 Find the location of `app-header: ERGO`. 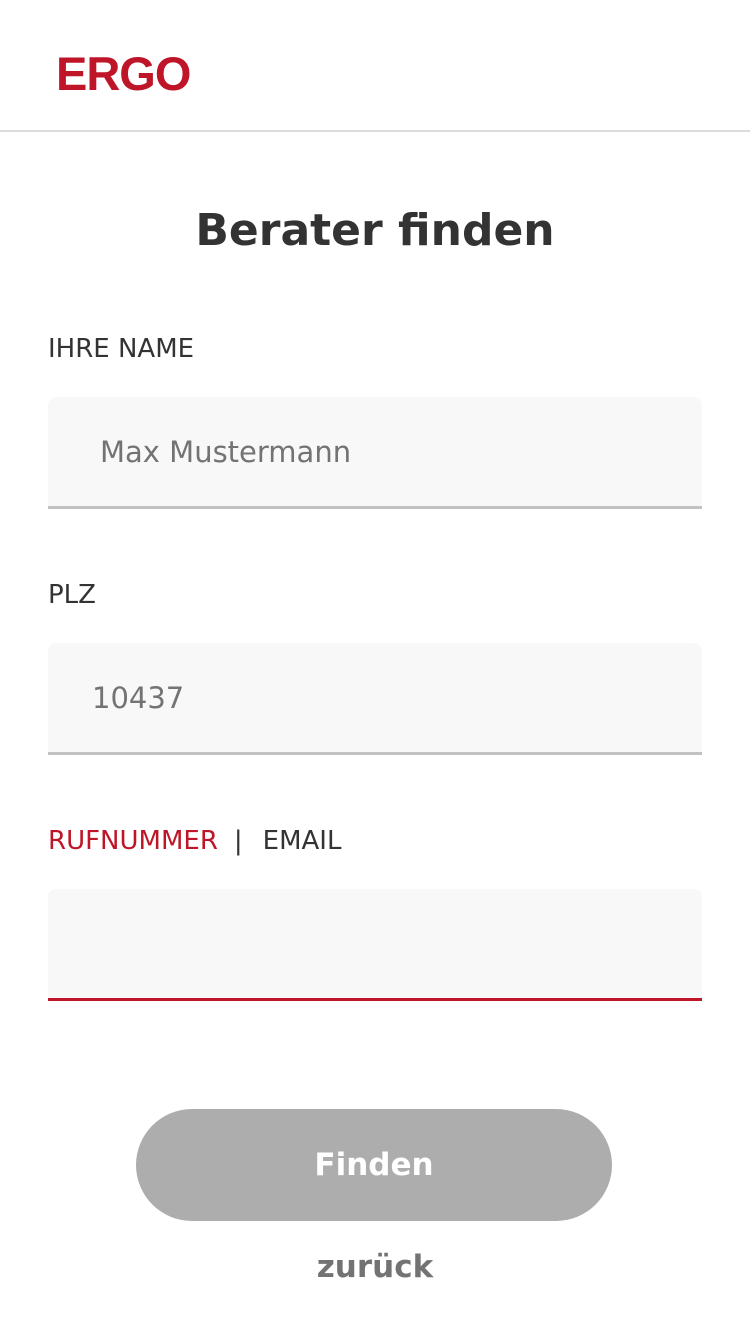

app-header: ERGO is located at coordinates (375, 66).